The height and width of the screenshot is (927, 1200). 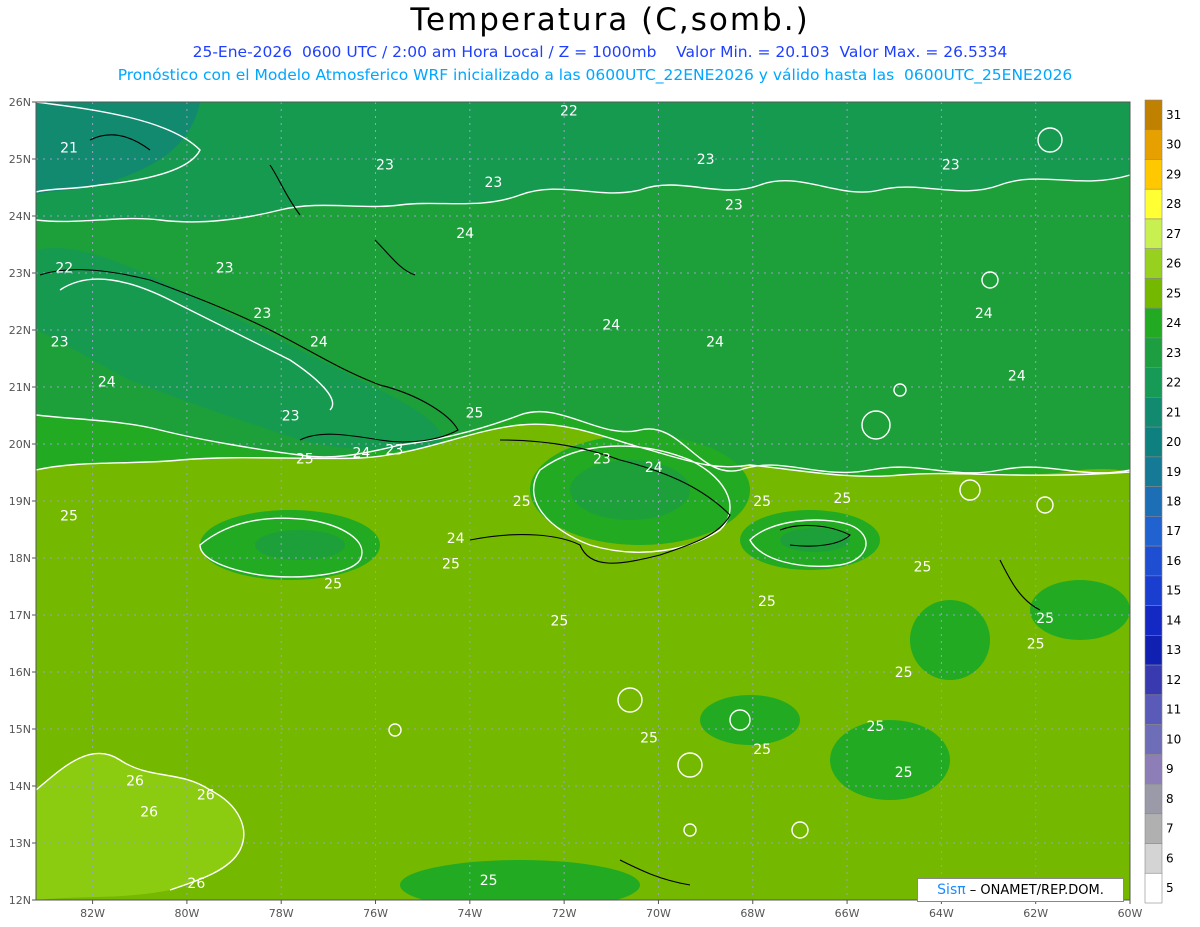 What do you see at coordinates (1020, 890) in the screenshot?
I see `credit-box: Sisπ – ONAMET/REP.DOM.` at bounding box center [1020, 890].